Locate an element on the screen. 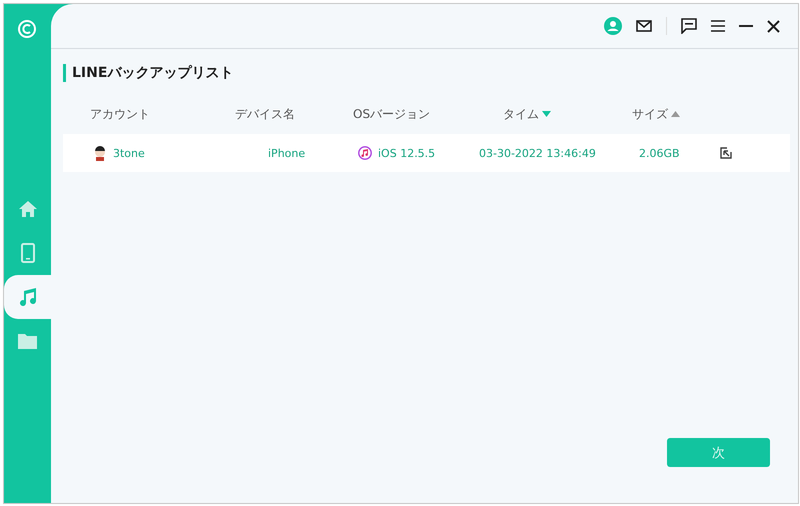 This screenshot has width=800, height=506. table-cell-text: iPhone is located at coordinates (287, 153).